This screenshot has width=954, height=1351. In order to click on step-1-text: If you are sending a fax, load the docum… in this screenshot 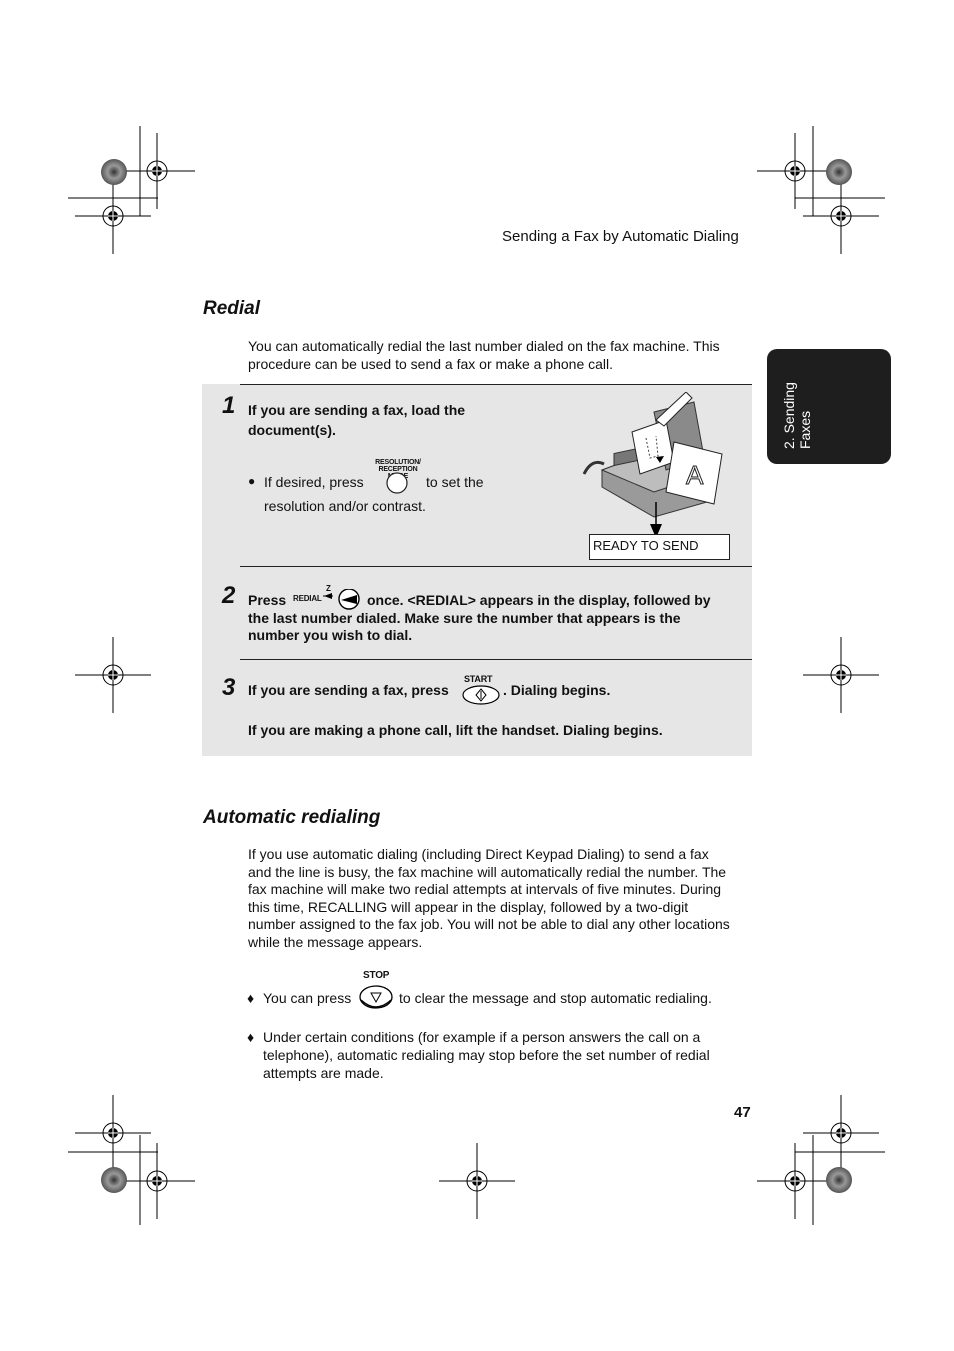, I will do `click(357, 420)`.